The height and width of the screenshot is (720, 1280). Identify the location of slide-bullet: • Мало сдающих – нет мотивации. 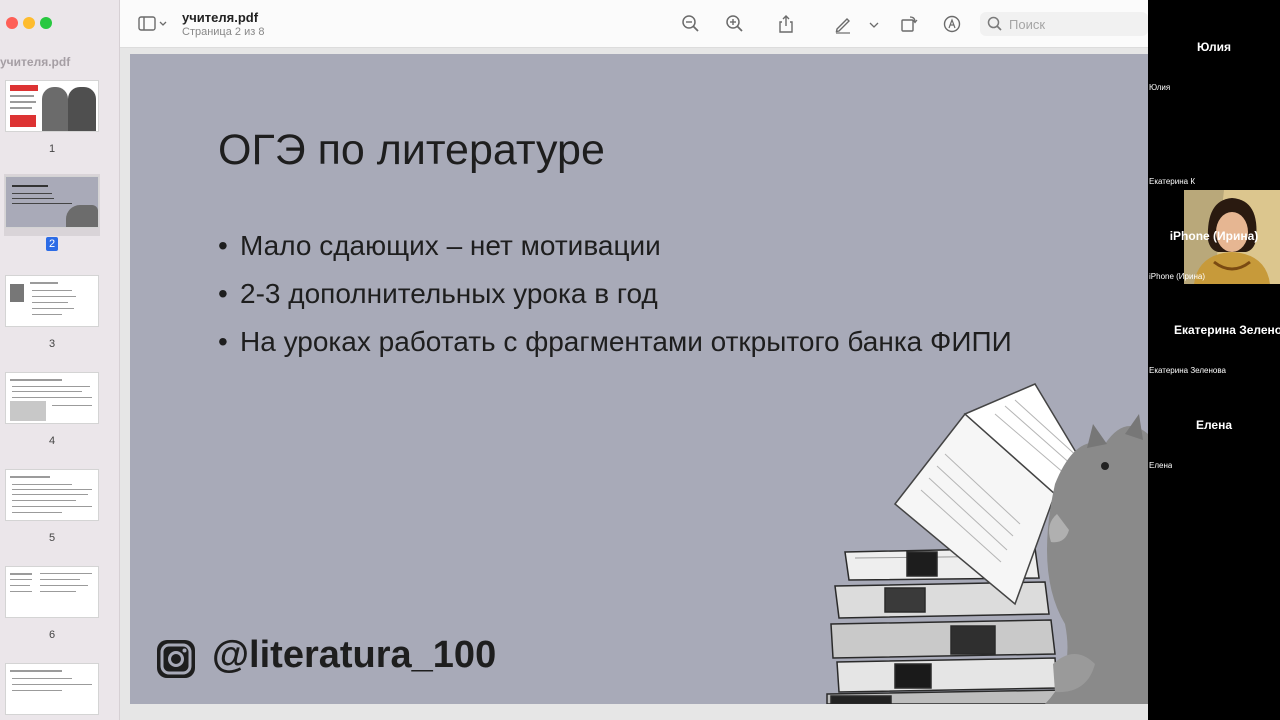
(439, 246).